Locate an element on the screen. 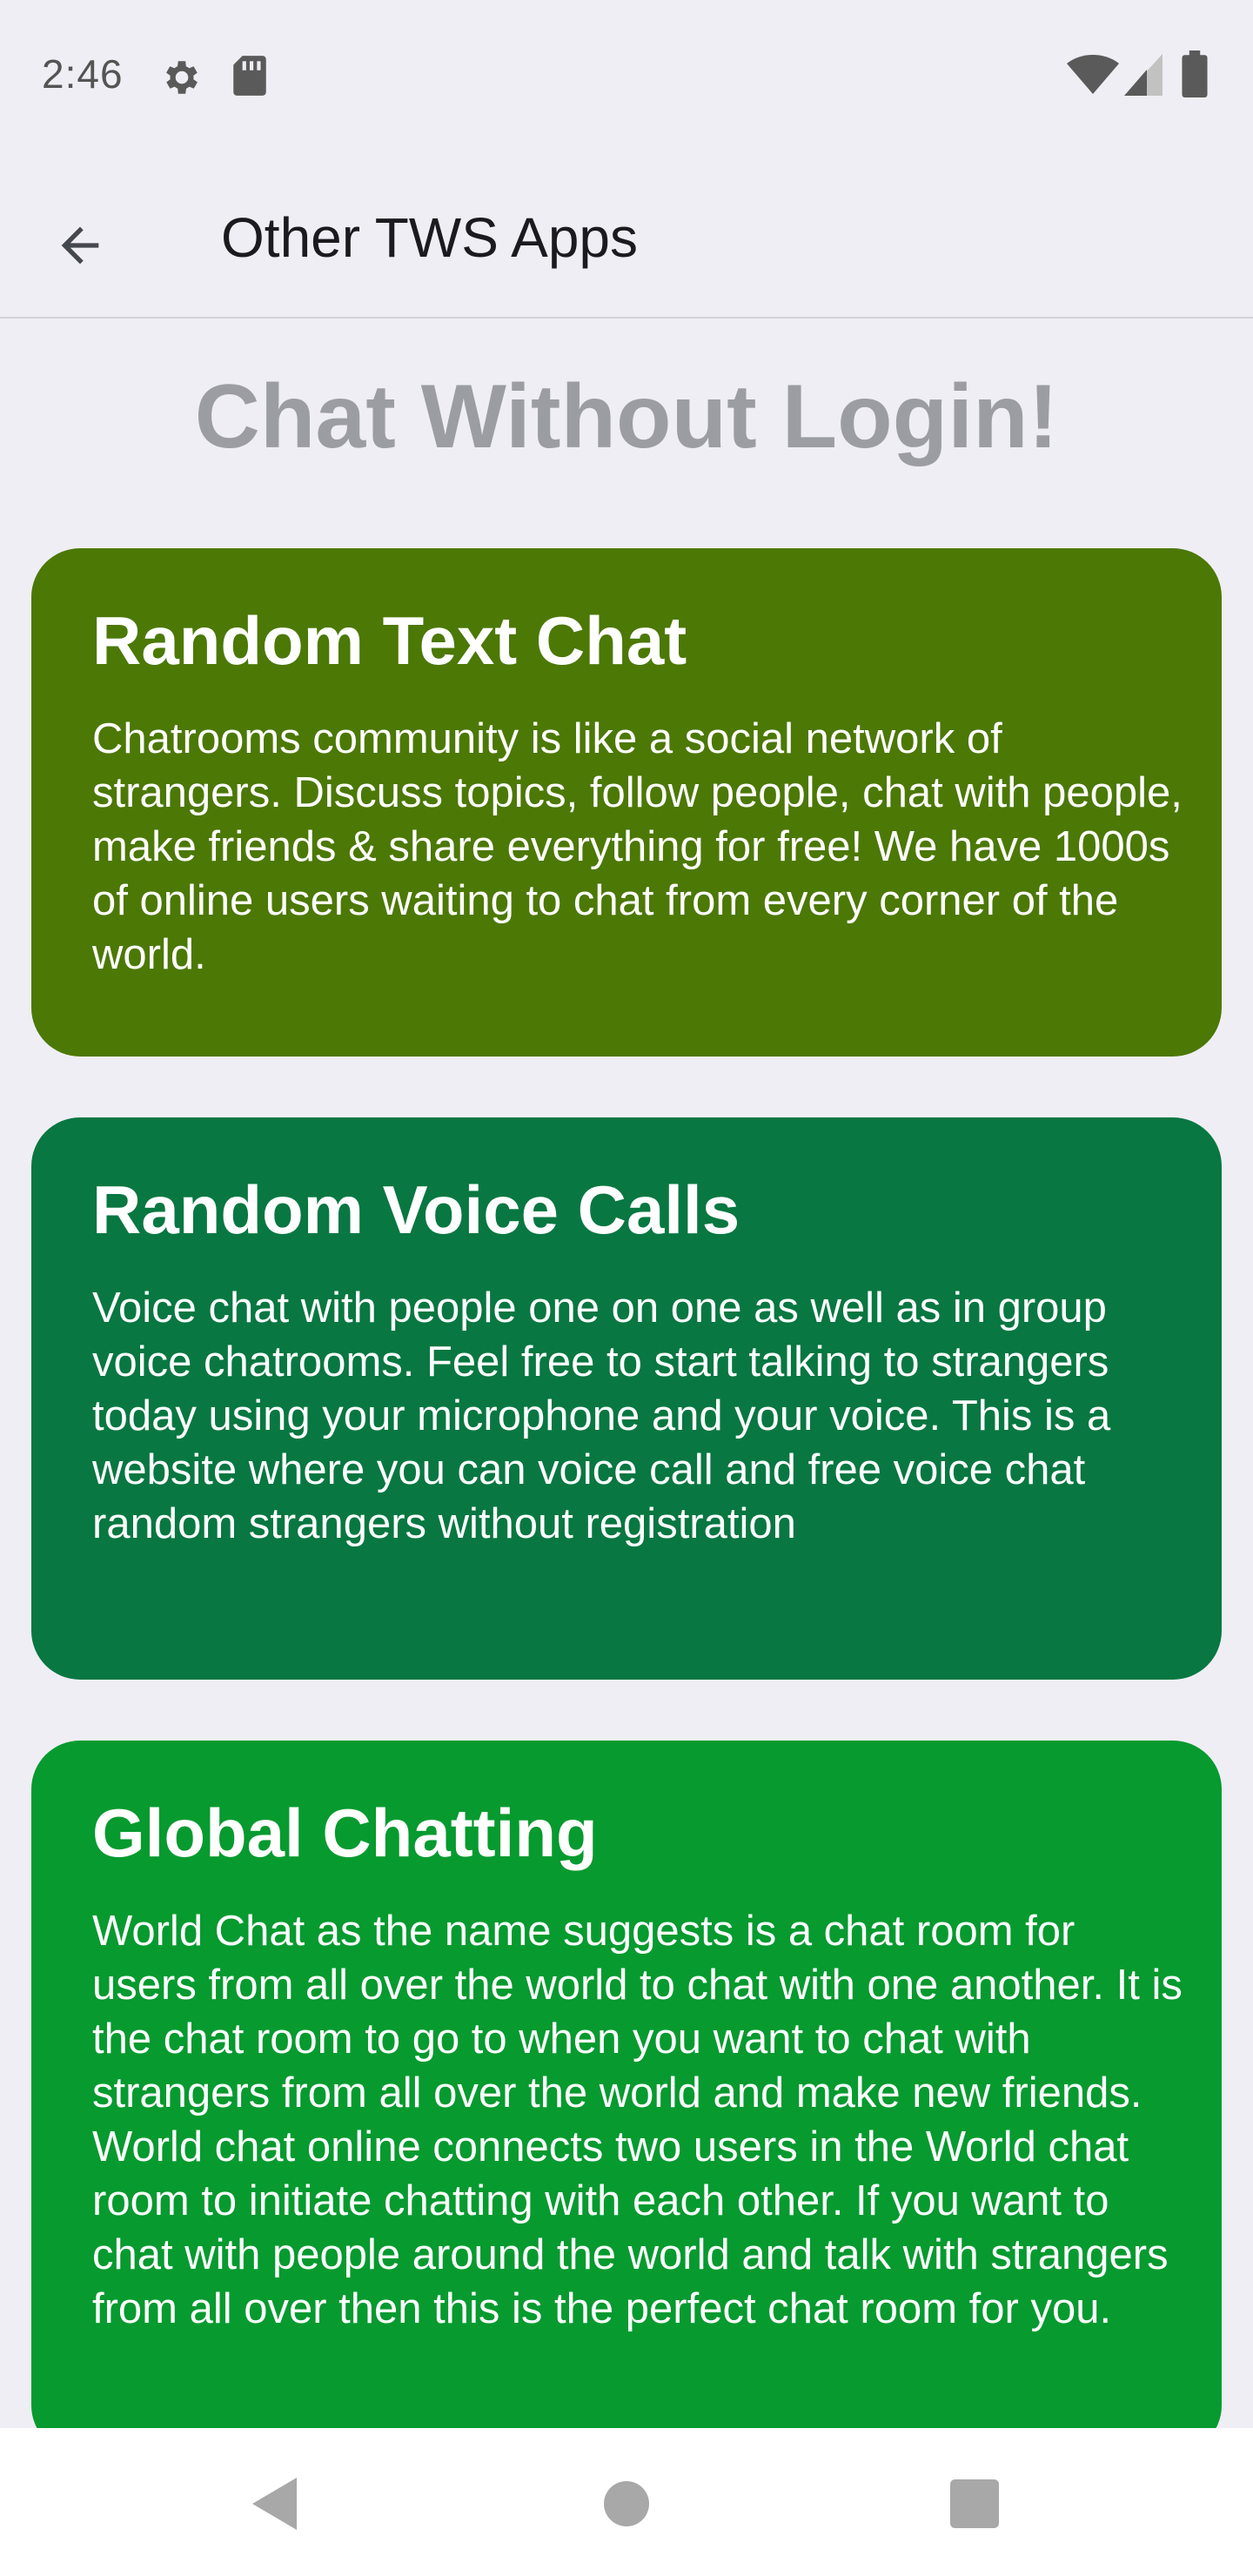  sd-card-icon is located at coordinates (250, 76).